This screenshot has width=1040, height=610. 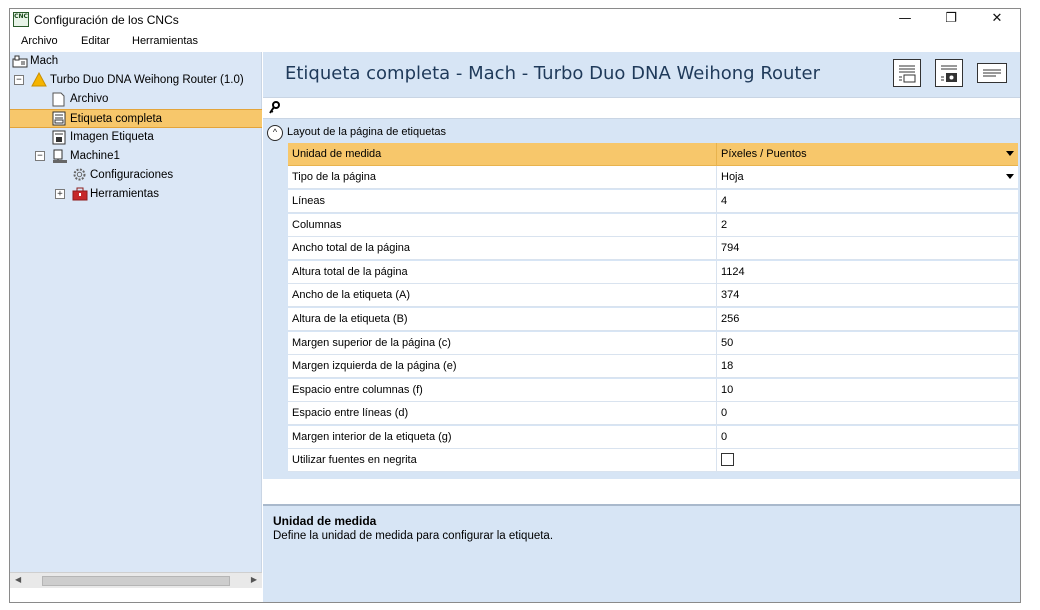 I want to click on property-row-margen-izquierda: Margen izquierda de la página (e) 18, so click(x=653, y=366).